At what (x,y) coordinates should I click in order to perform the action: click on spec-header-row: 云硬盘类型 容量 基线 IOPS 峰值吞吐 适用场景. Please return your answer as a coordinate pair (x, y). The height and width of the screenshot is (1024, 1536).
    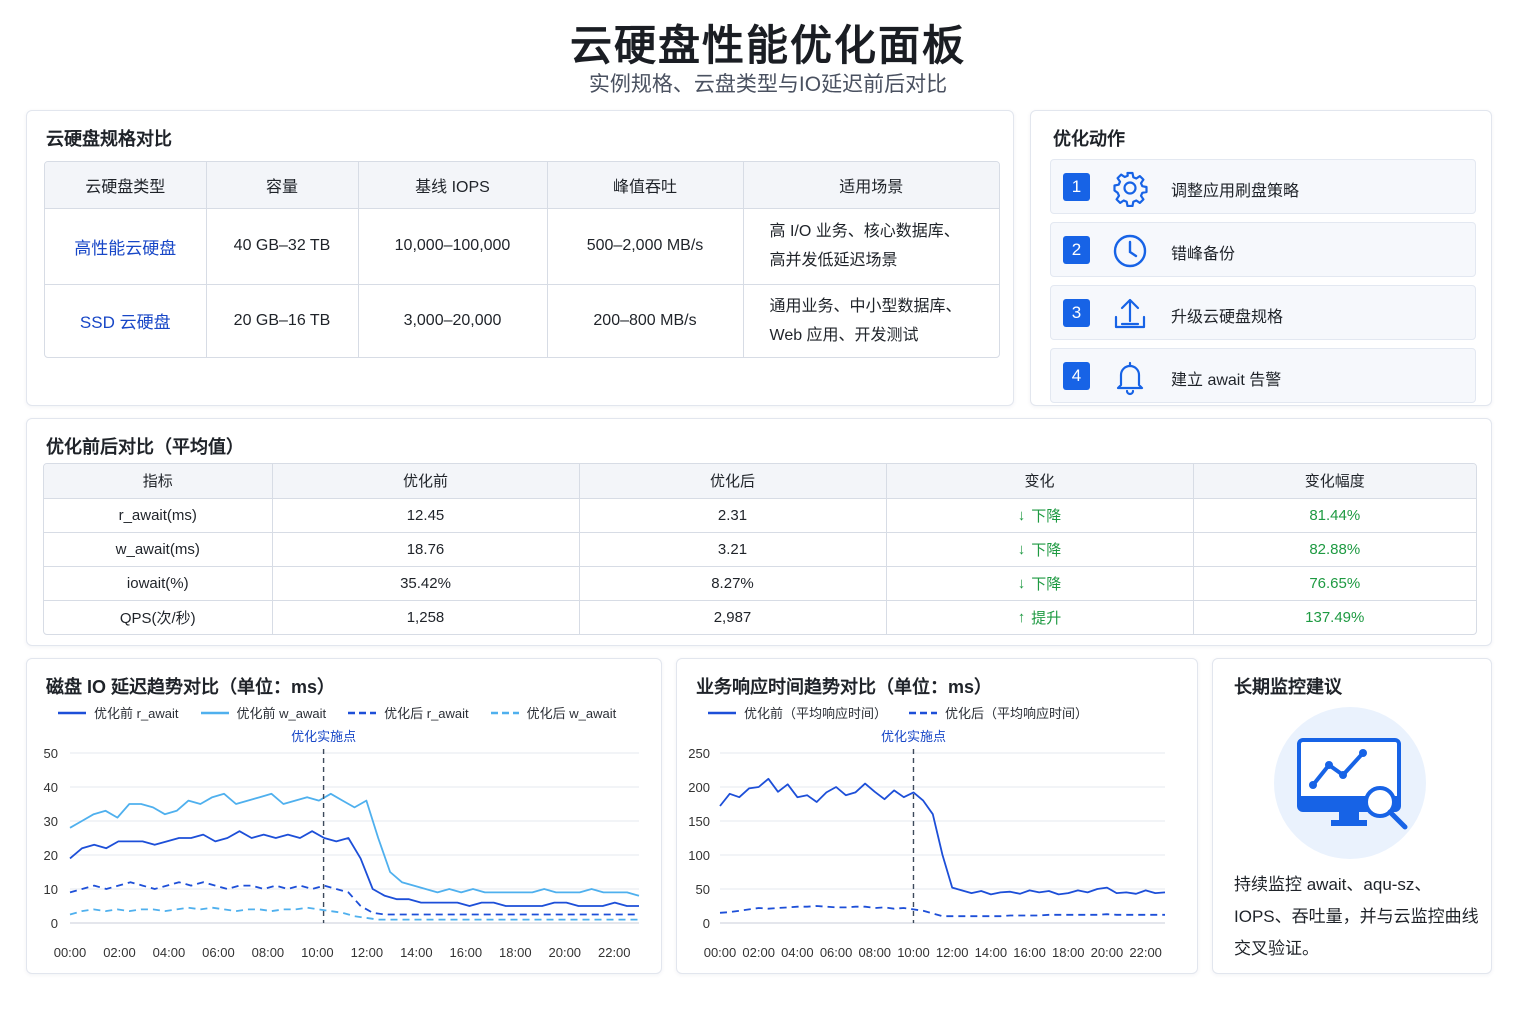
    Looking at the image, I should click on (522, 185).